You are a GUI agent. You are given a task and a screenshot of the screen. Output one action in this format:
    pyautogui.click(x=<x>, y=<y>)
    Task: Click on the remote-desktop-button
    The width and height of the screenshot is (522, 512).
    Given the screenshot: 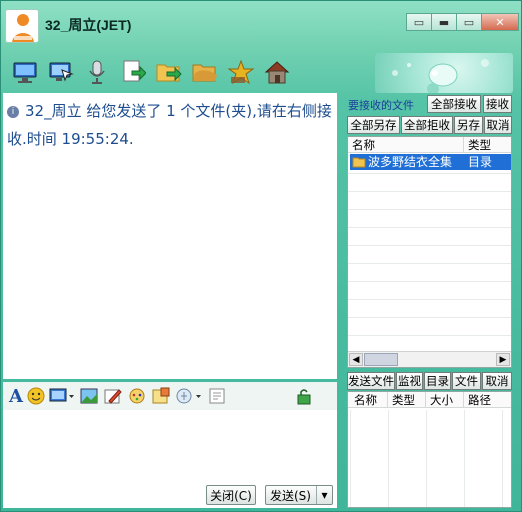 What is the action you would take?
    pyautogui.click(x=24, y=72)
    